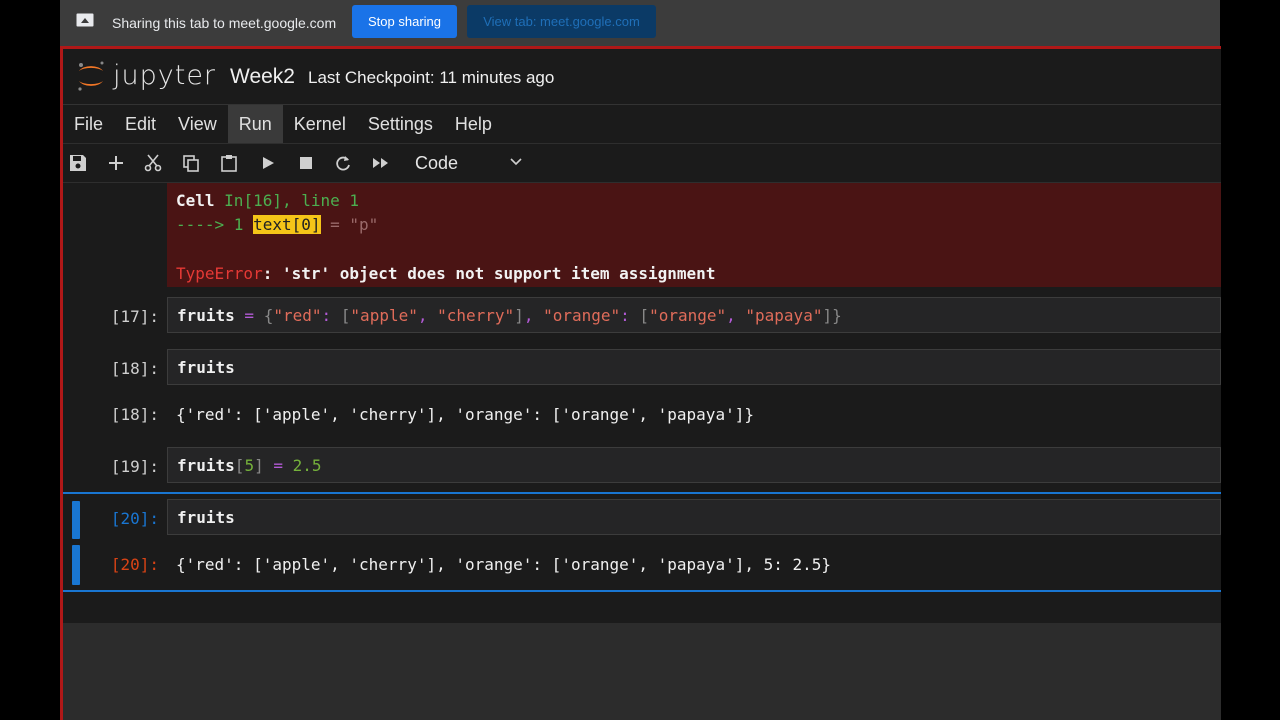 This screenshot has height=720, width=1280. What do you see at coordinates (91, 76) in the screenshot?
I see `jupyter-logo-icon` at bounding box center [91, 76].